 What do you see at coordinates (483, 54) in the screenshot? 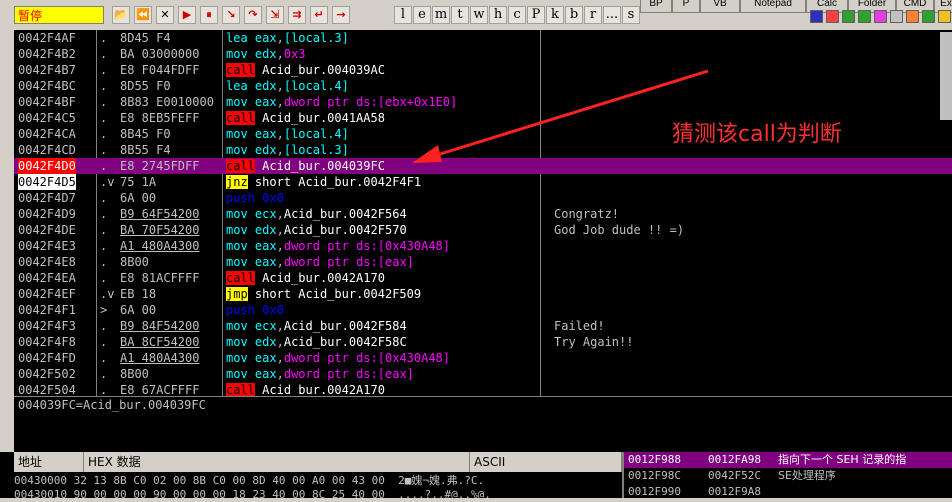
I see `disasm-row: 0042F4B2. BA 03000000 mov edx,0x3` at bounding box center [483, 54].